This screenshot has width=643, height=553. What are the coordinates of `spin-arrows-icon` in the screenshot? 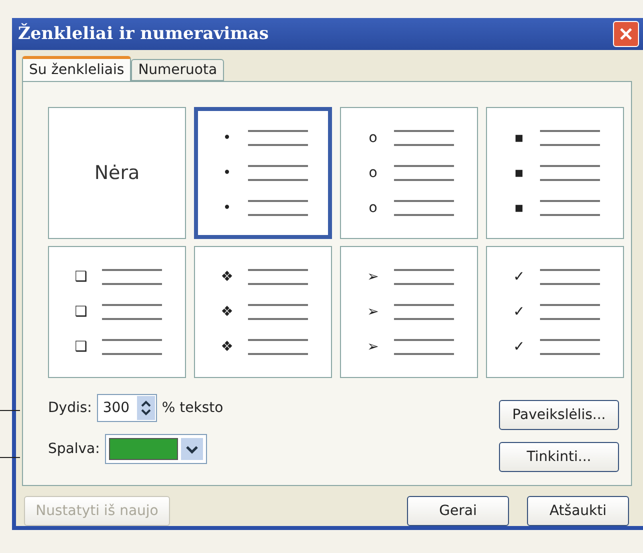 It's located at (145, 408).